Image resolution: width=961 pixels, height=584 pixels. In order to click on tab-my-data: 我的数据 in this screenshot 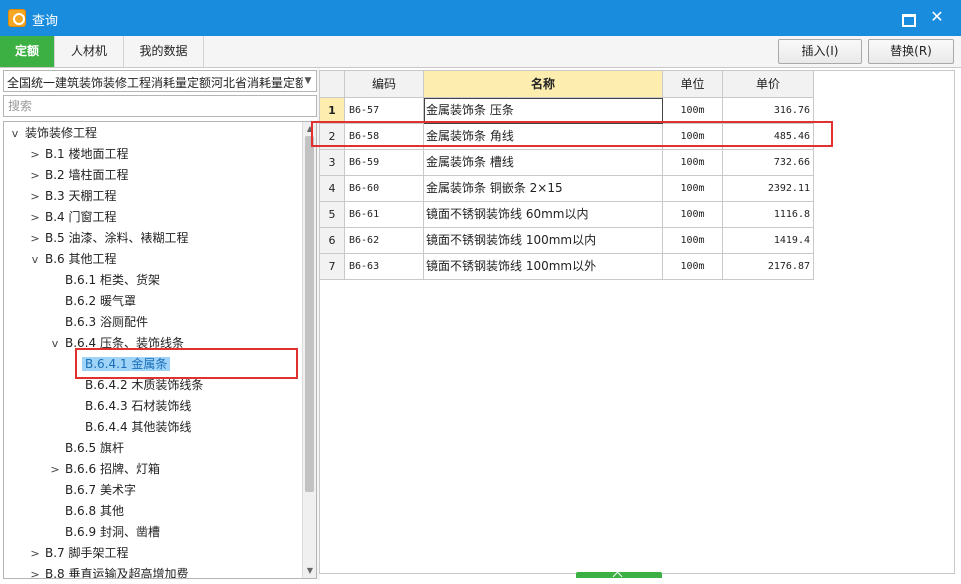, I will do `click(164, 51)`.